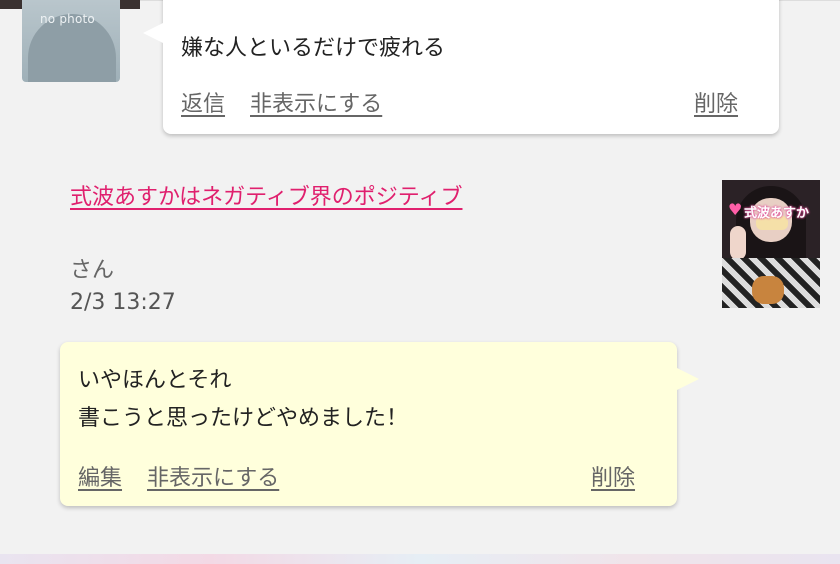 Image resolution: width=840 pixels, height=564 pixels. Describe the element at coordinates (100, 476) in the screenshot. I see `edit-link: 編集` at that location.